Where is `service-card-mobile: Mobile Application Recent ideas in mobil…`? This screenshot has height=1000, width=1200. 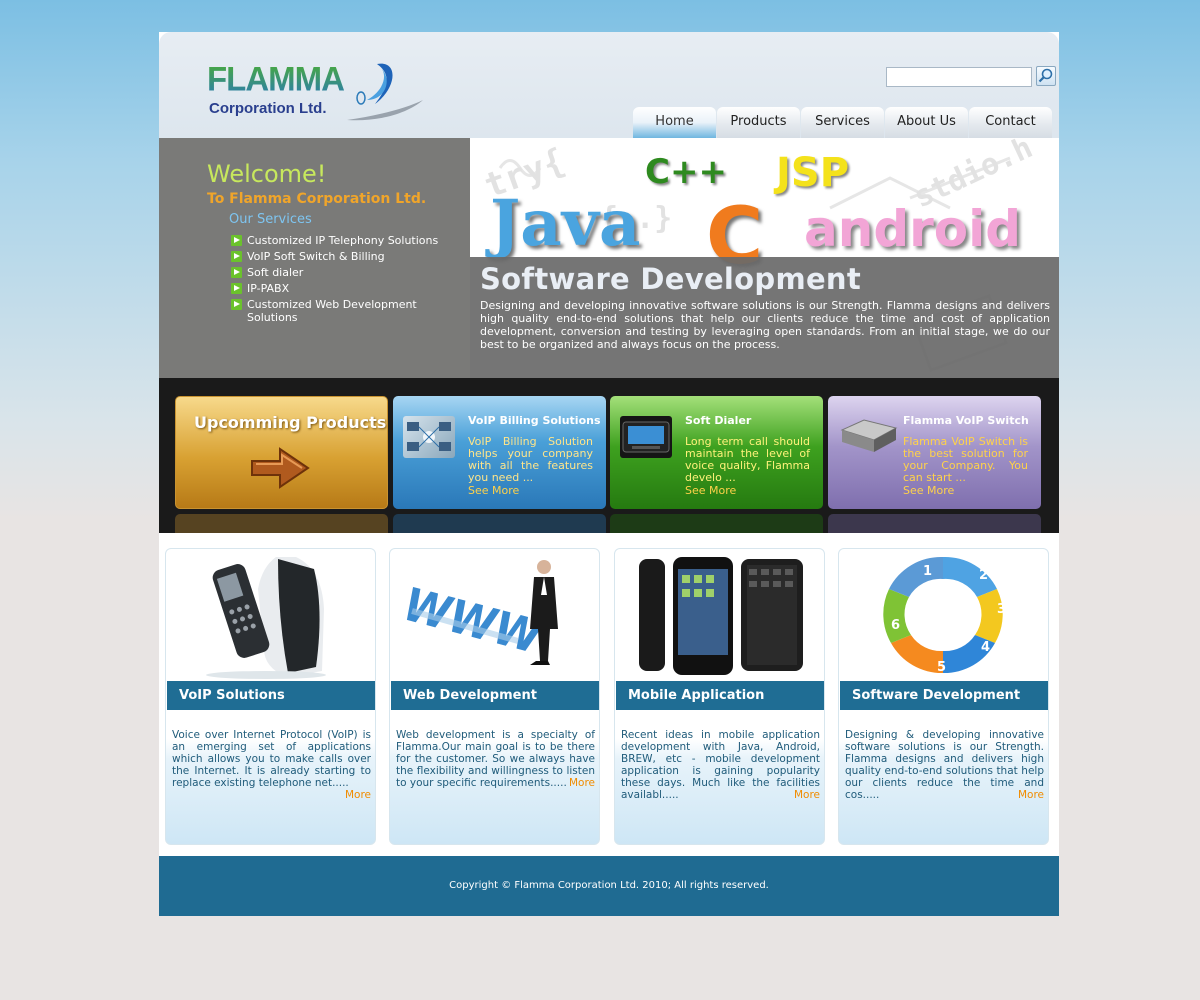
service-card-mobile: Mobile Application Recent ideas in mobil… is located at coordinates (719, 696).